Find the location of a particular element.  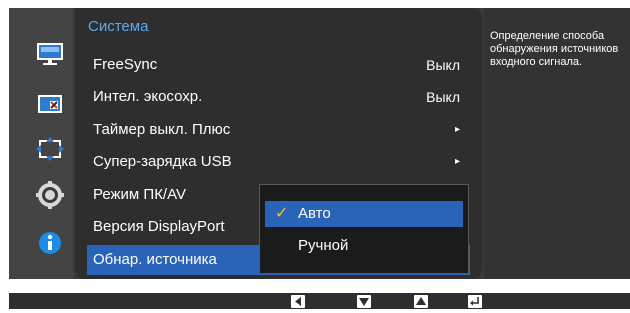

menu-item-freesync: FreeSync Выкл is located at coordinates (278, 65).